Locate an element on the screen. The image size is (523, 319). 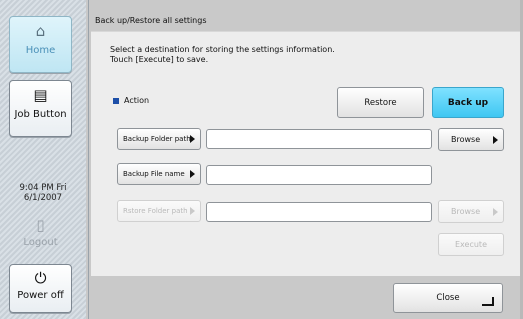
backup-file-name-label: Backup File name is located at coordinates (154, 174).